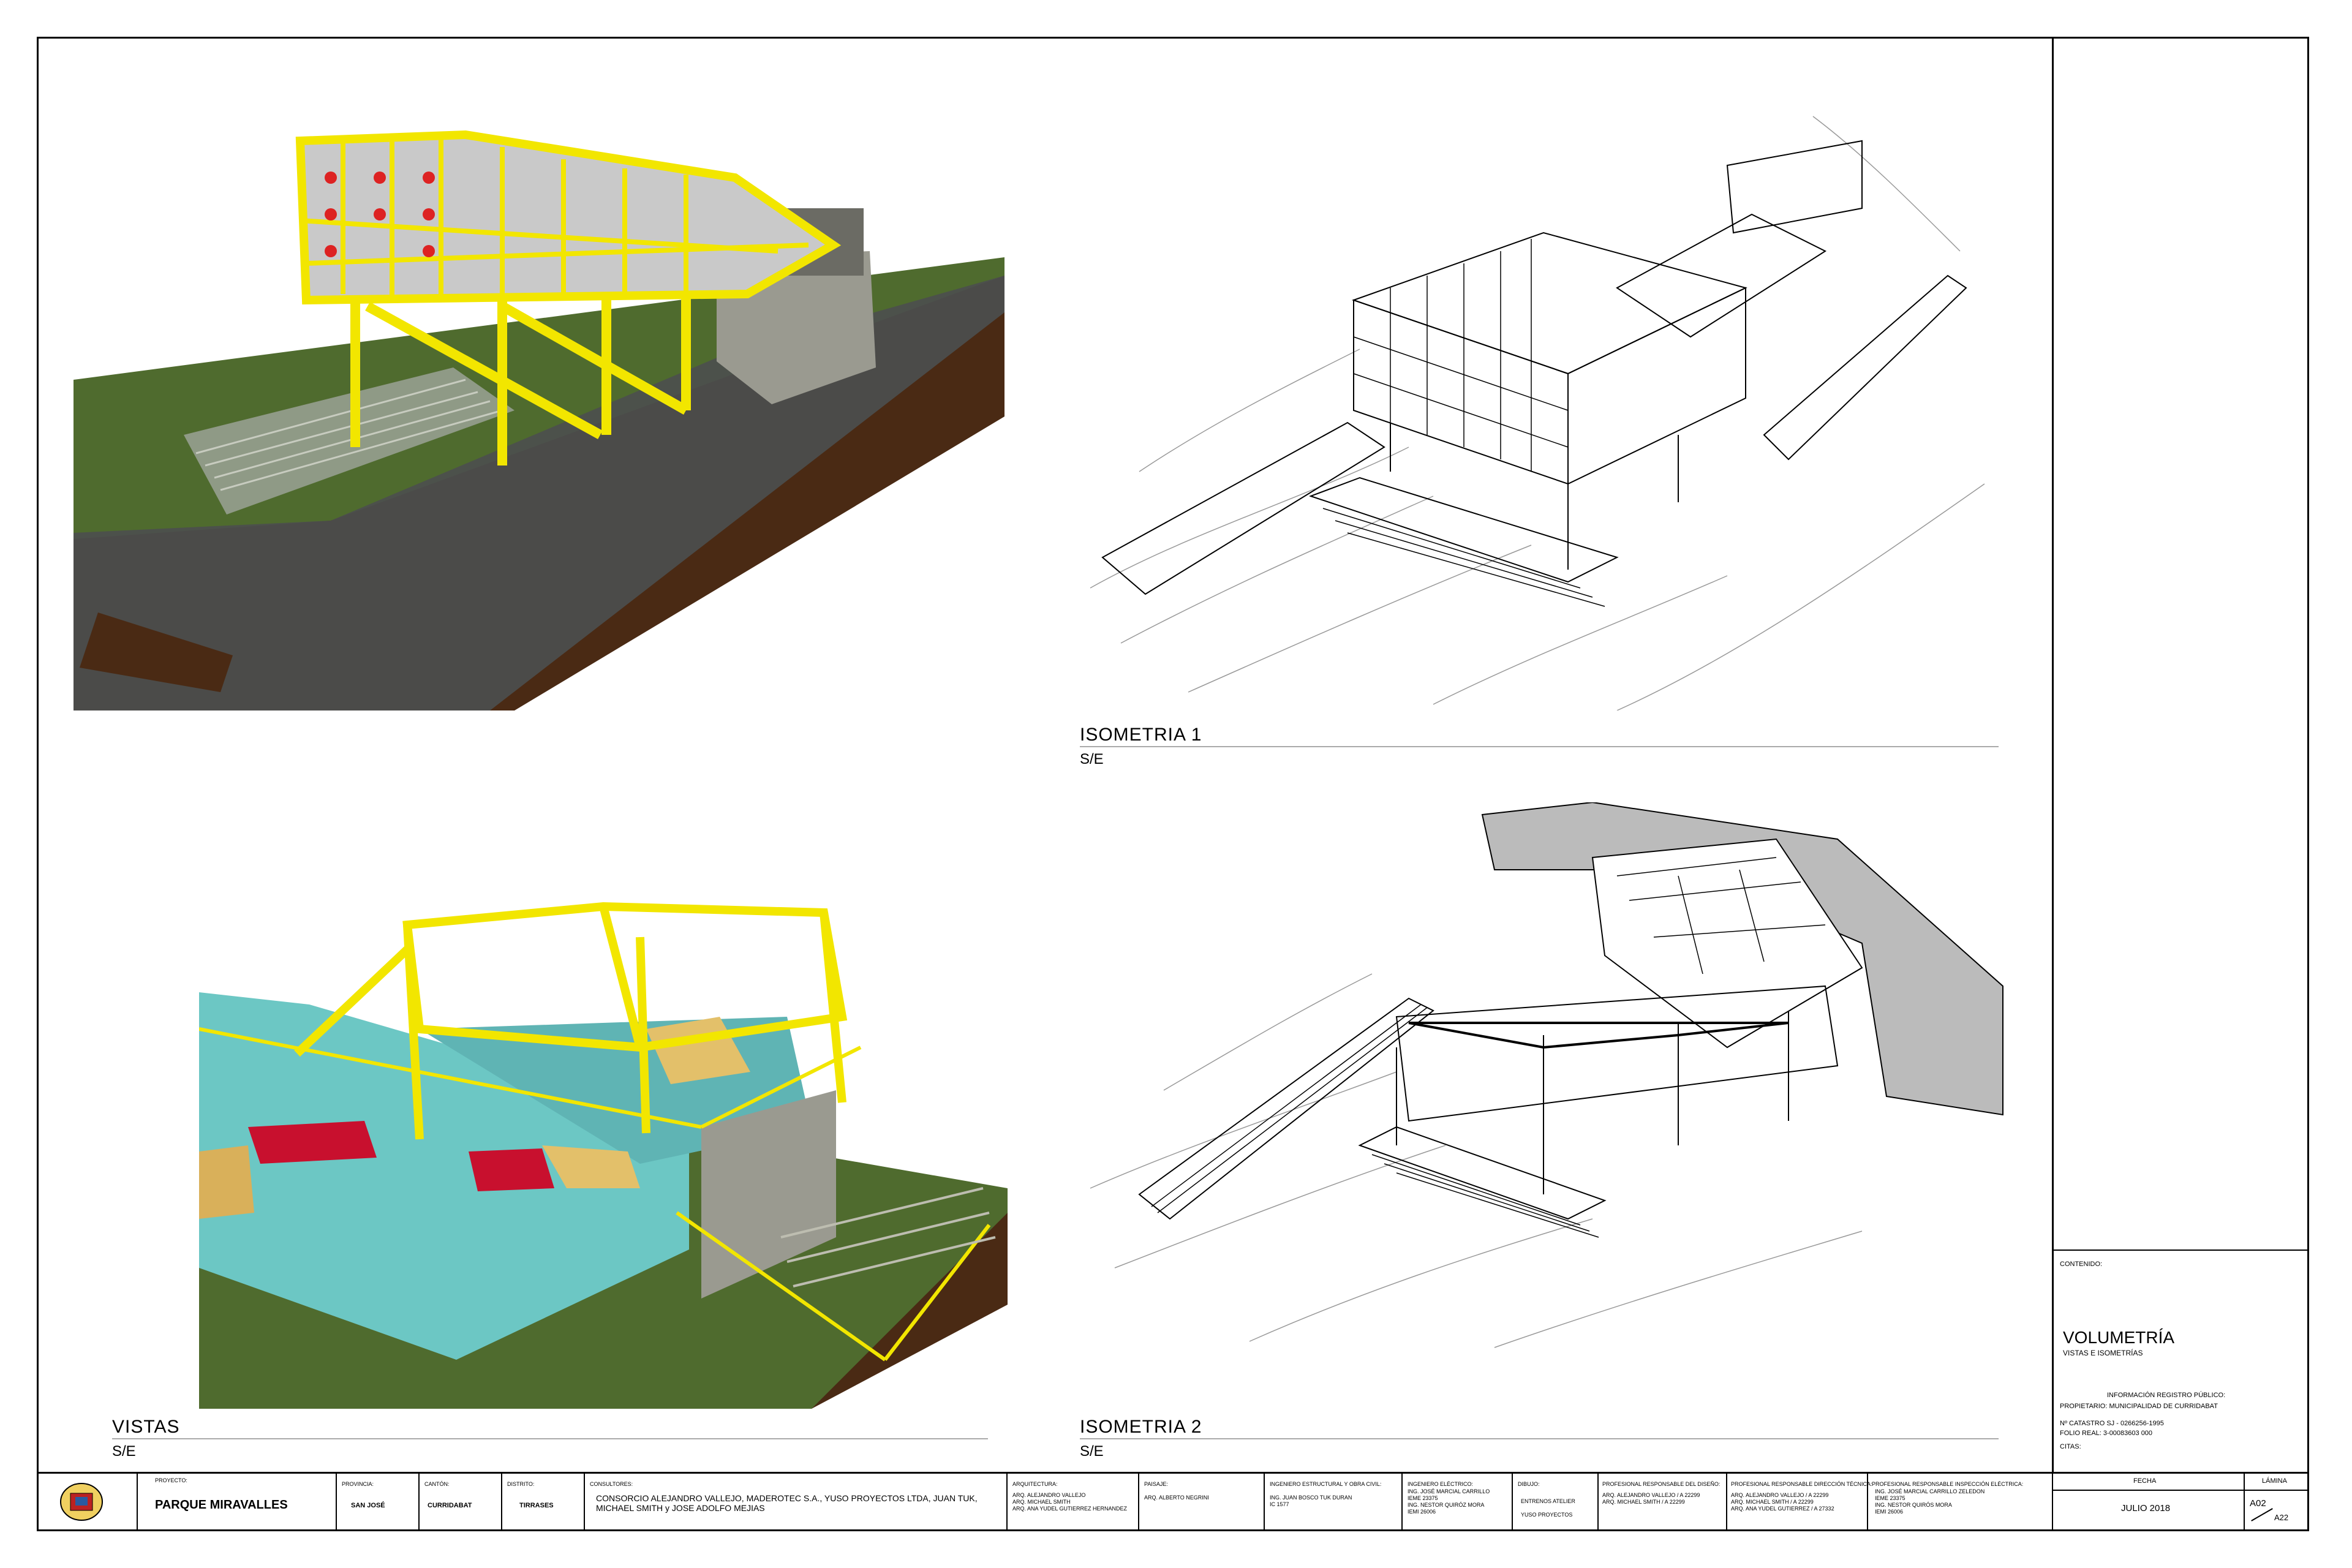 This screenshot has height=1568, width=2352. What do you see at coordinates (368, 1506) in the screenshot?
I see `provincia-value: SAN JOSÉ` at bounding box center [368, 1506].